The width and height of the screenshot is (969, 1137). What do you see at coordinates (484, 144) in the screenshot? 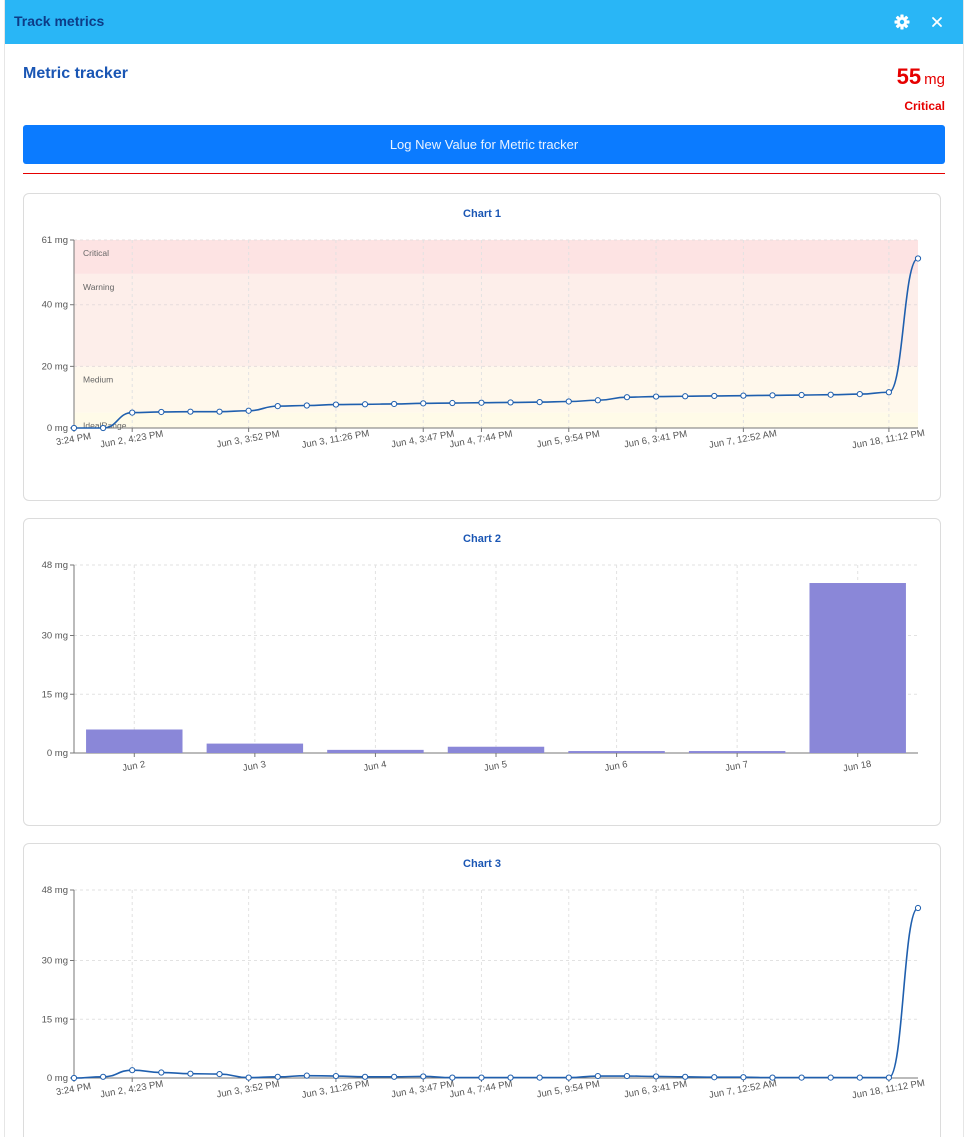
I see `log-new-value-button: Log New Value for Metric tracker` at bounding box center [484, 144].